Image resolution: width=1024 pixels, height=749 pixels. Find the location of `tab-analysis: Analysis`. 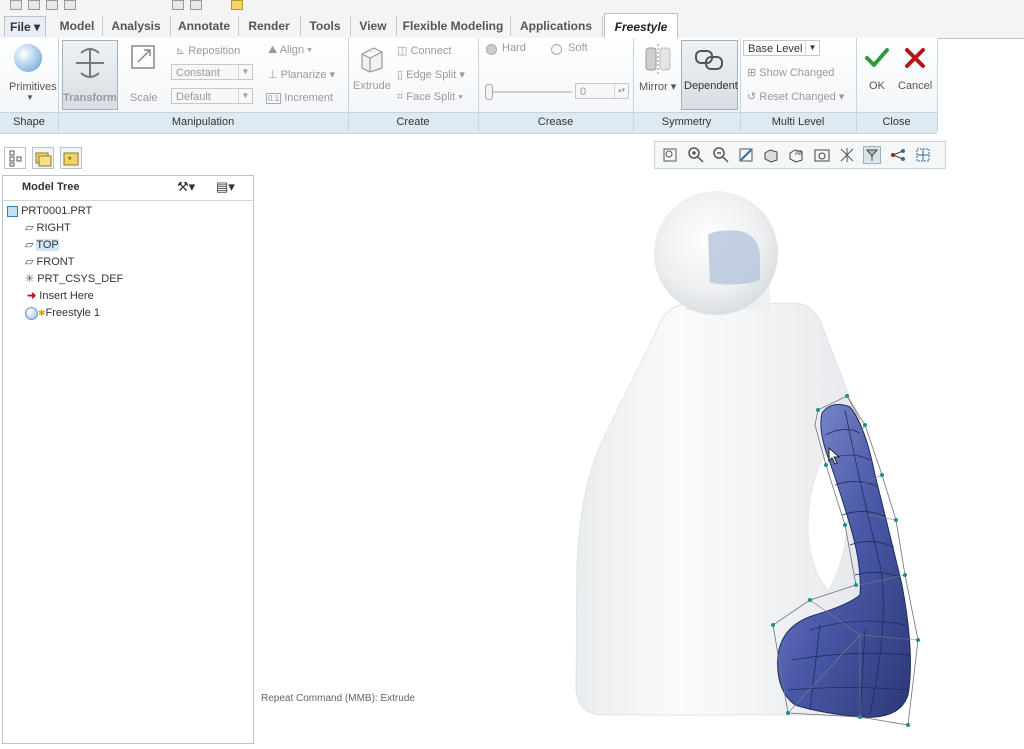

tab-analysis: Analysis is located at coordinates (136, 26).